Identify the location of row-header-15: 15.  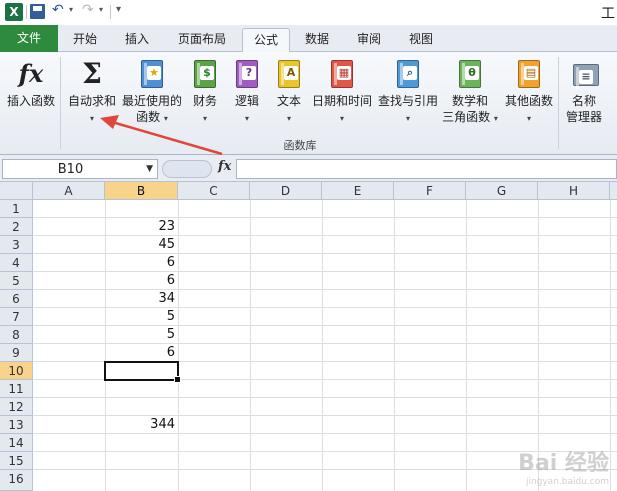
(16, 461).